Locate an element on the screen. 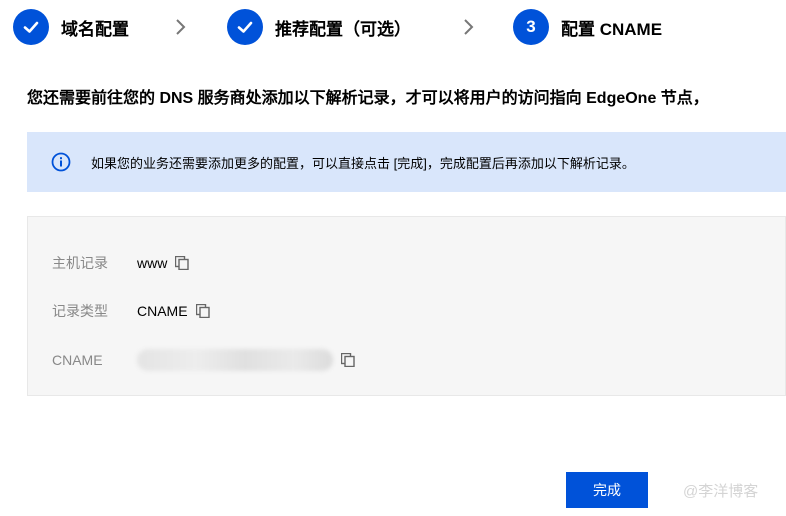 The width and height of the screenshot is (786, 516). step-label: 配置 CNAME is located at coordinates (612, 29).